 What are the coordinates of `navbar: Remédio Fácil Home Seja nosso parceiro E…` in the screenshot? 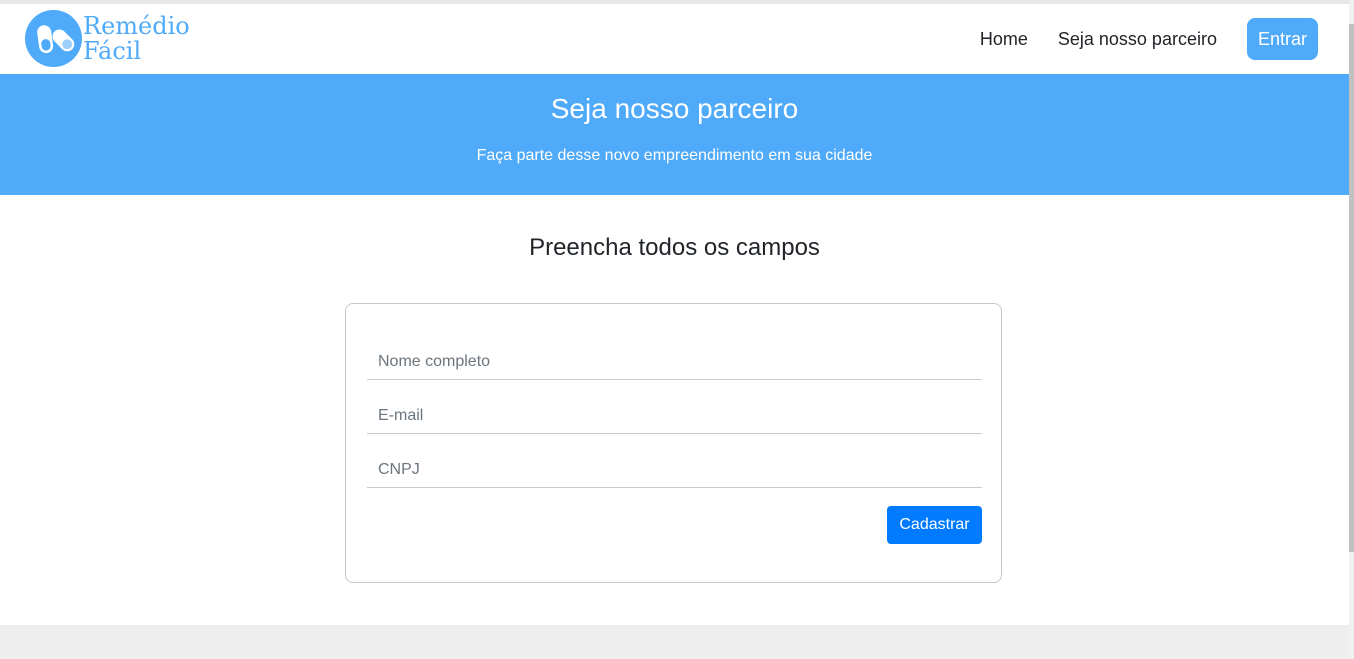 It's located at (674, 39).